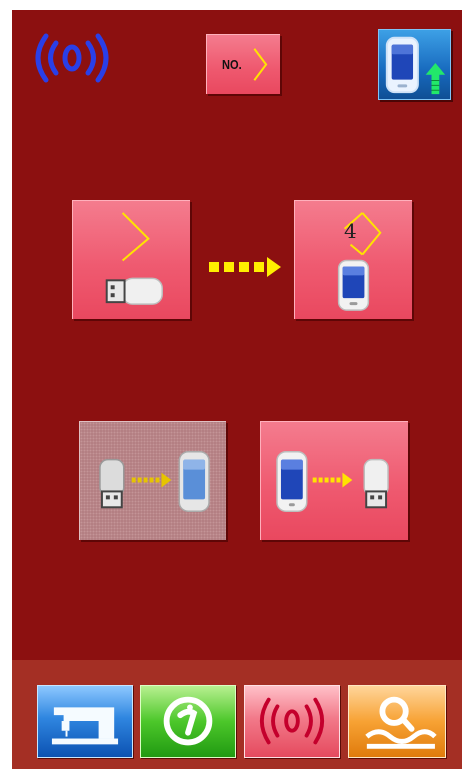 This screenshot has height=769, width=462. What do you see at coordinates (401, 722) in the screenshot?
I see `search-icon` at bounding box center [401, 722].